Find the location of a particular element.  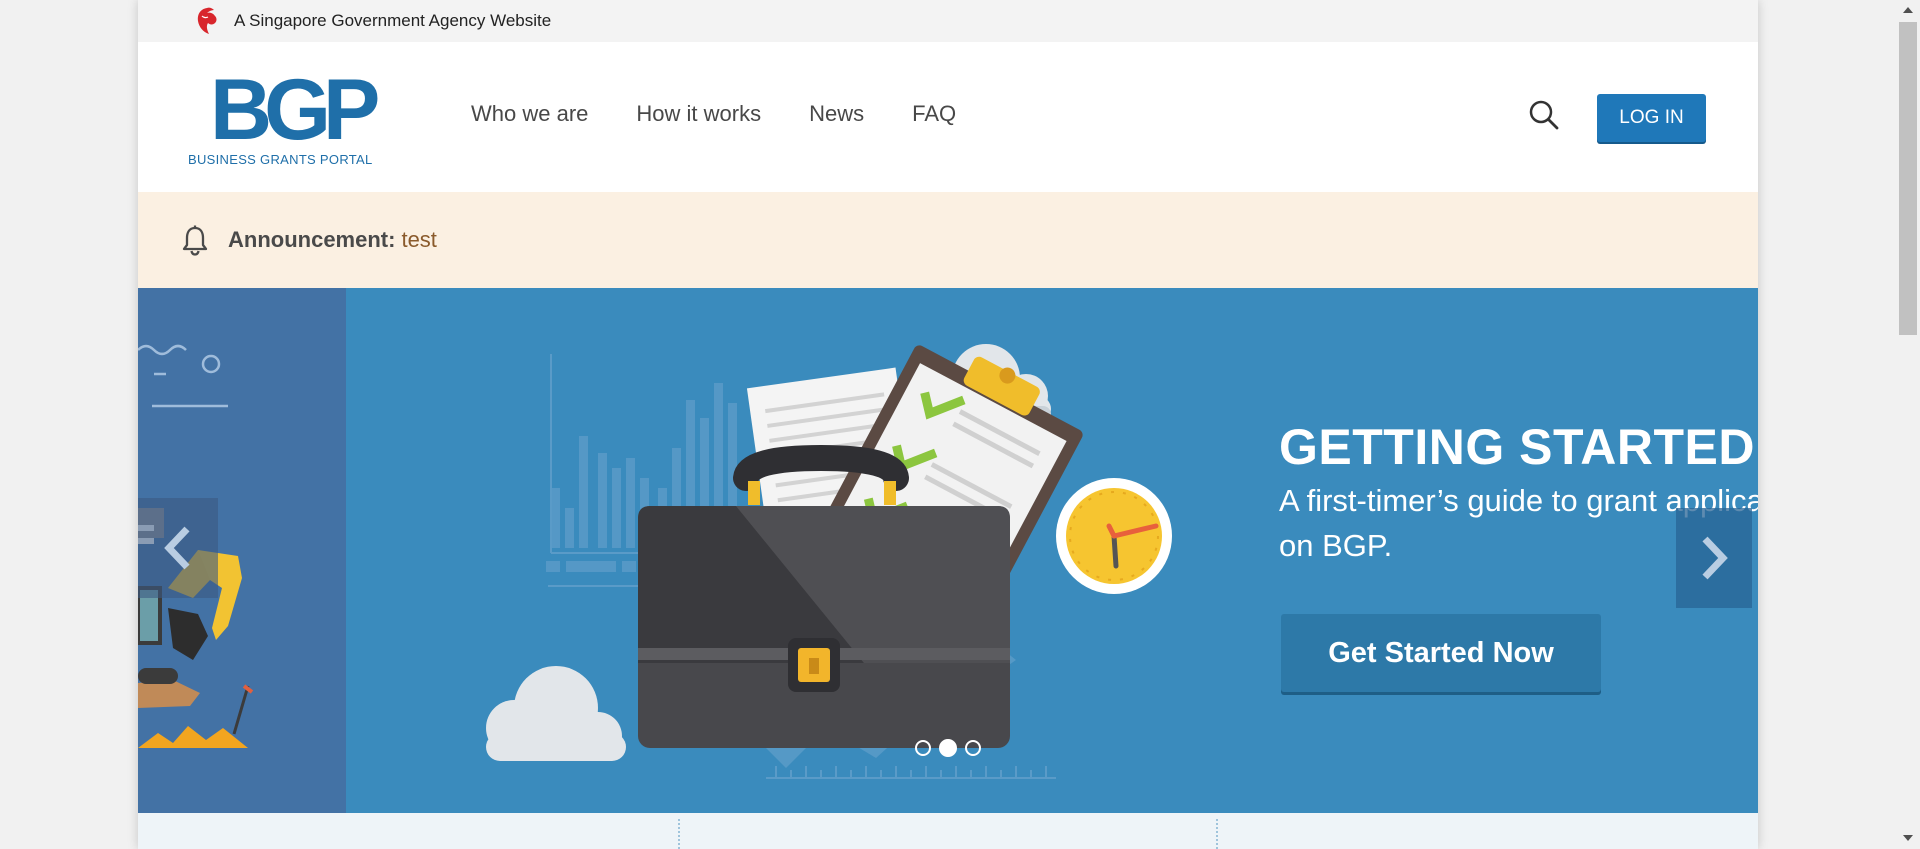

lion-head-icon is located at coordinates (207, 21).